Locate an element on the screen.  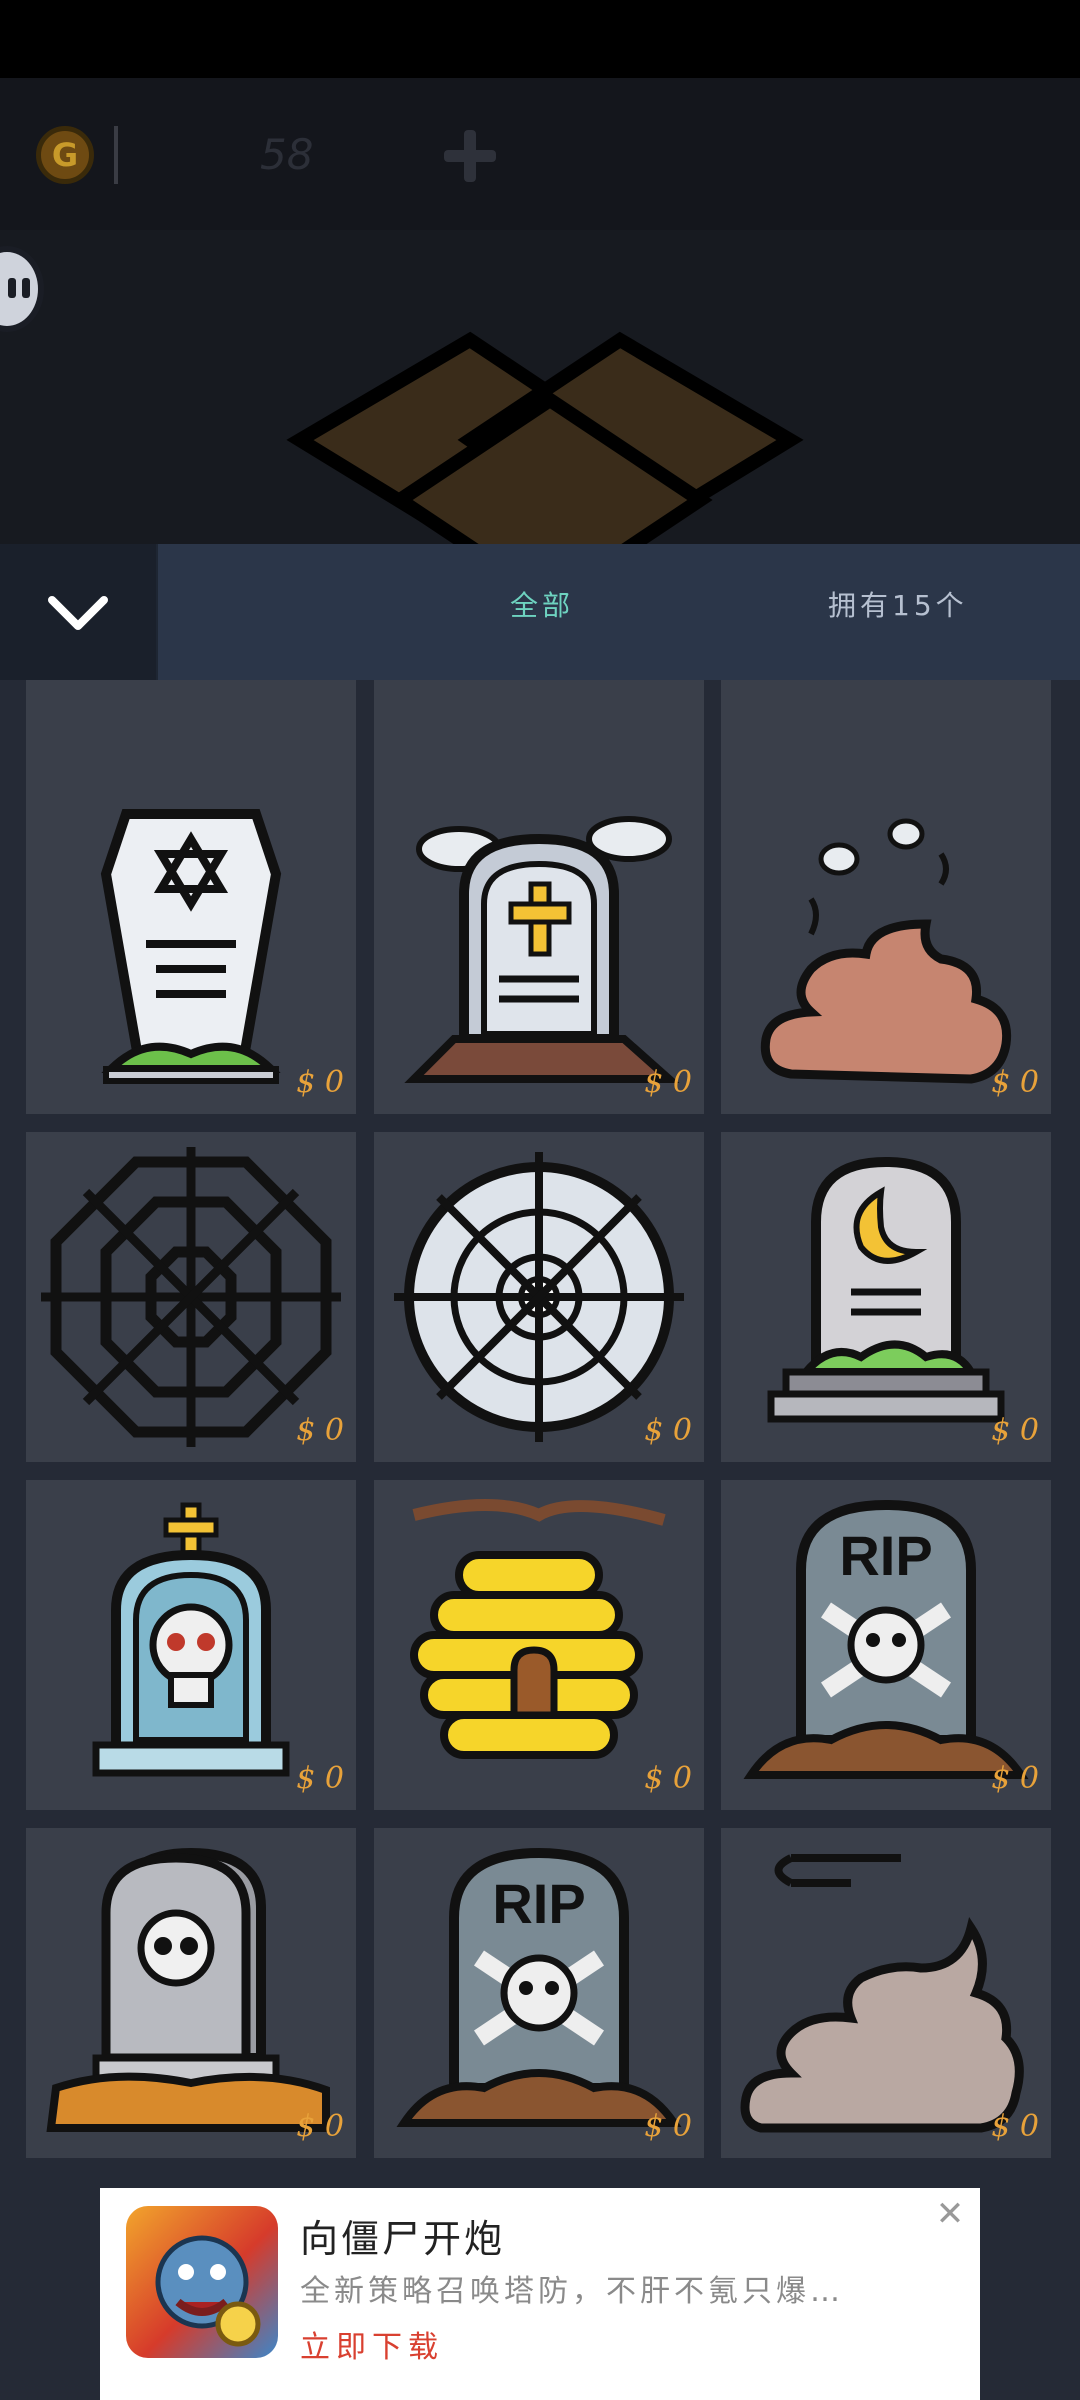
item-tile-beehive: $ 0 is located at coordinates (539, 1645).